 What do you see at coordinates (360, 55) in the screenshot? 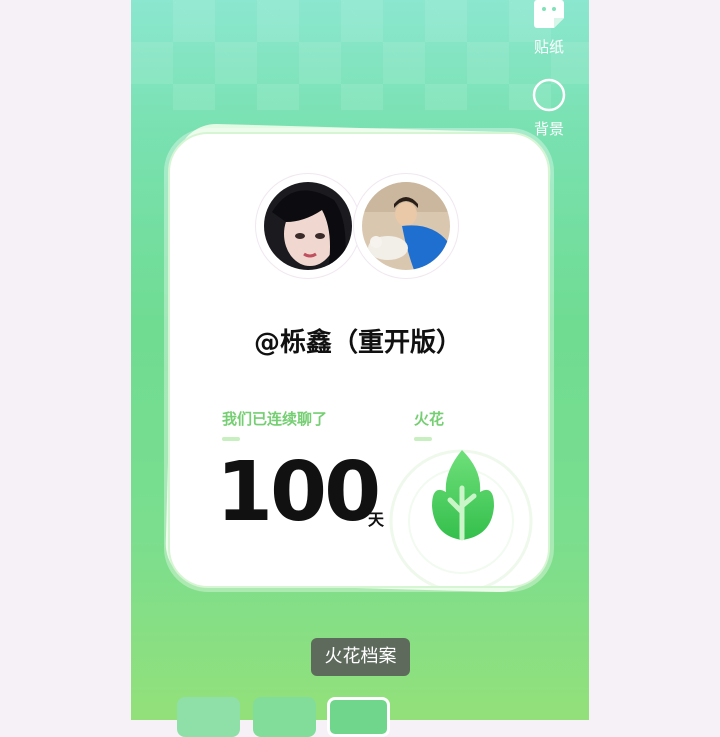
I see `checker-pattern` at bounding box center [360, 55].